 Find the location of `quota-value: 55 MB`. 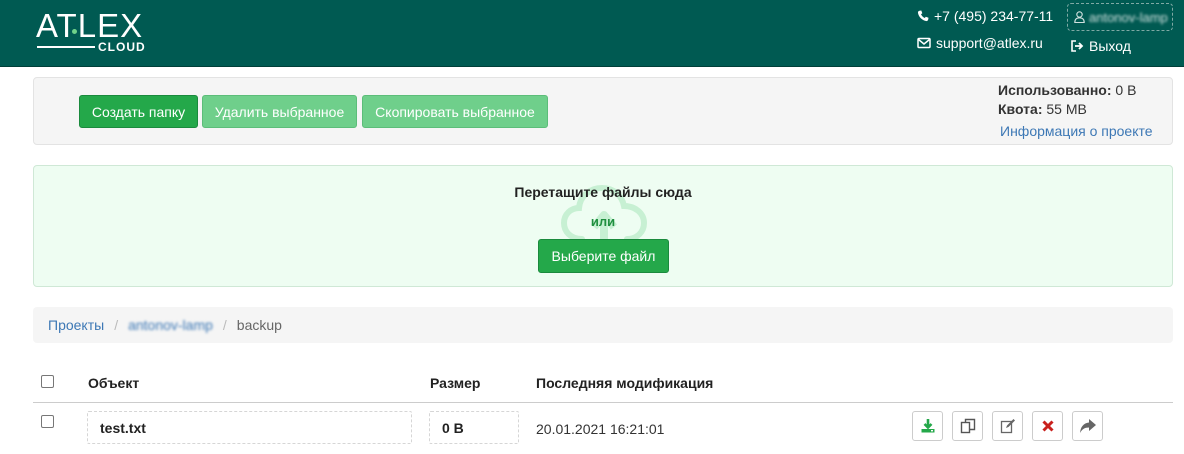

quota-value: 55 MB is located at coordinates (1066, 109).